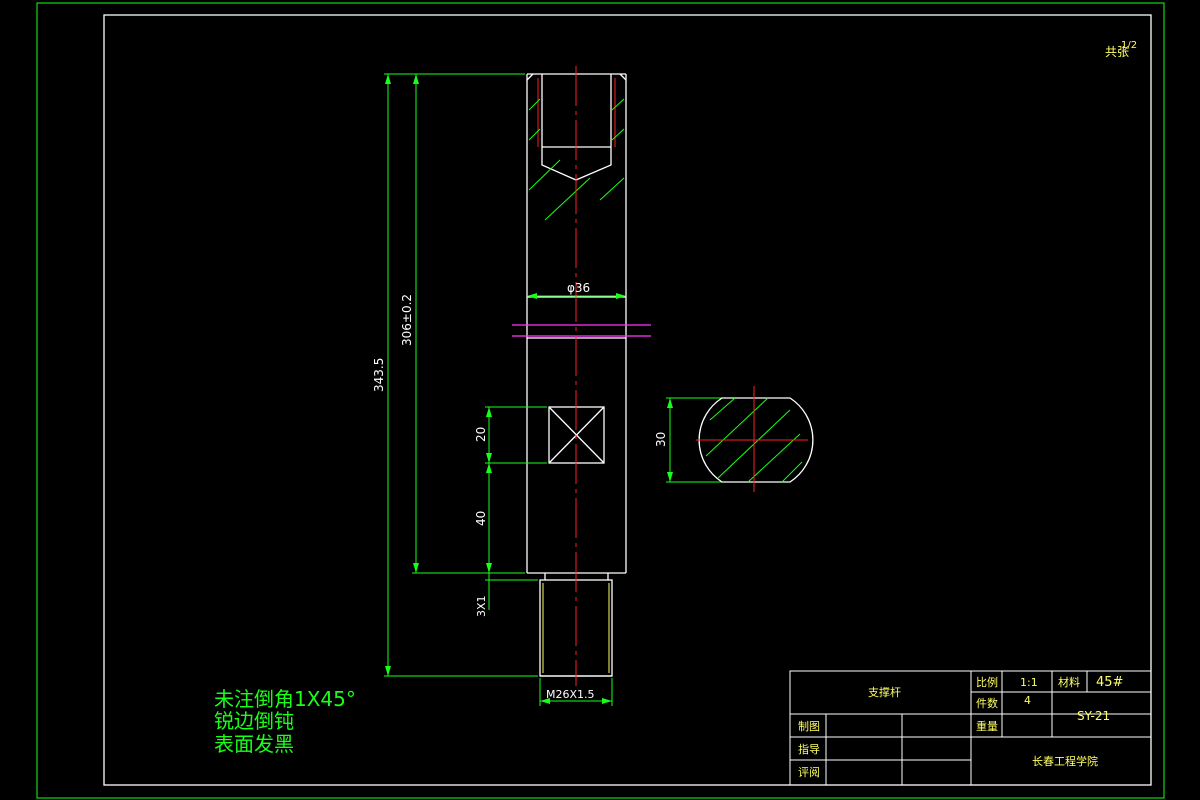 The image size is (1200, 800). Describe the element at coordinates (1029, 682) in the screenshot. I see `title-scale-value: 1:1` at that location.